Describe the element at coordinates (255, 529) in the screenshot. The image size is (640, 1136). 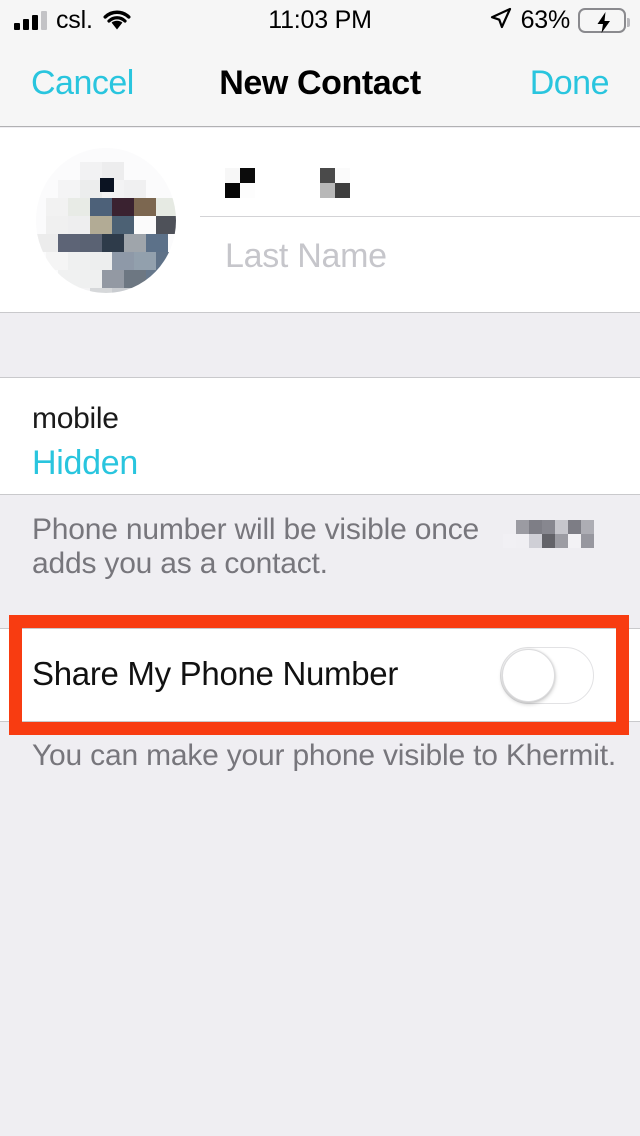
I see `phone-visibility-note-line1: Phone number will be visible once` at that location.